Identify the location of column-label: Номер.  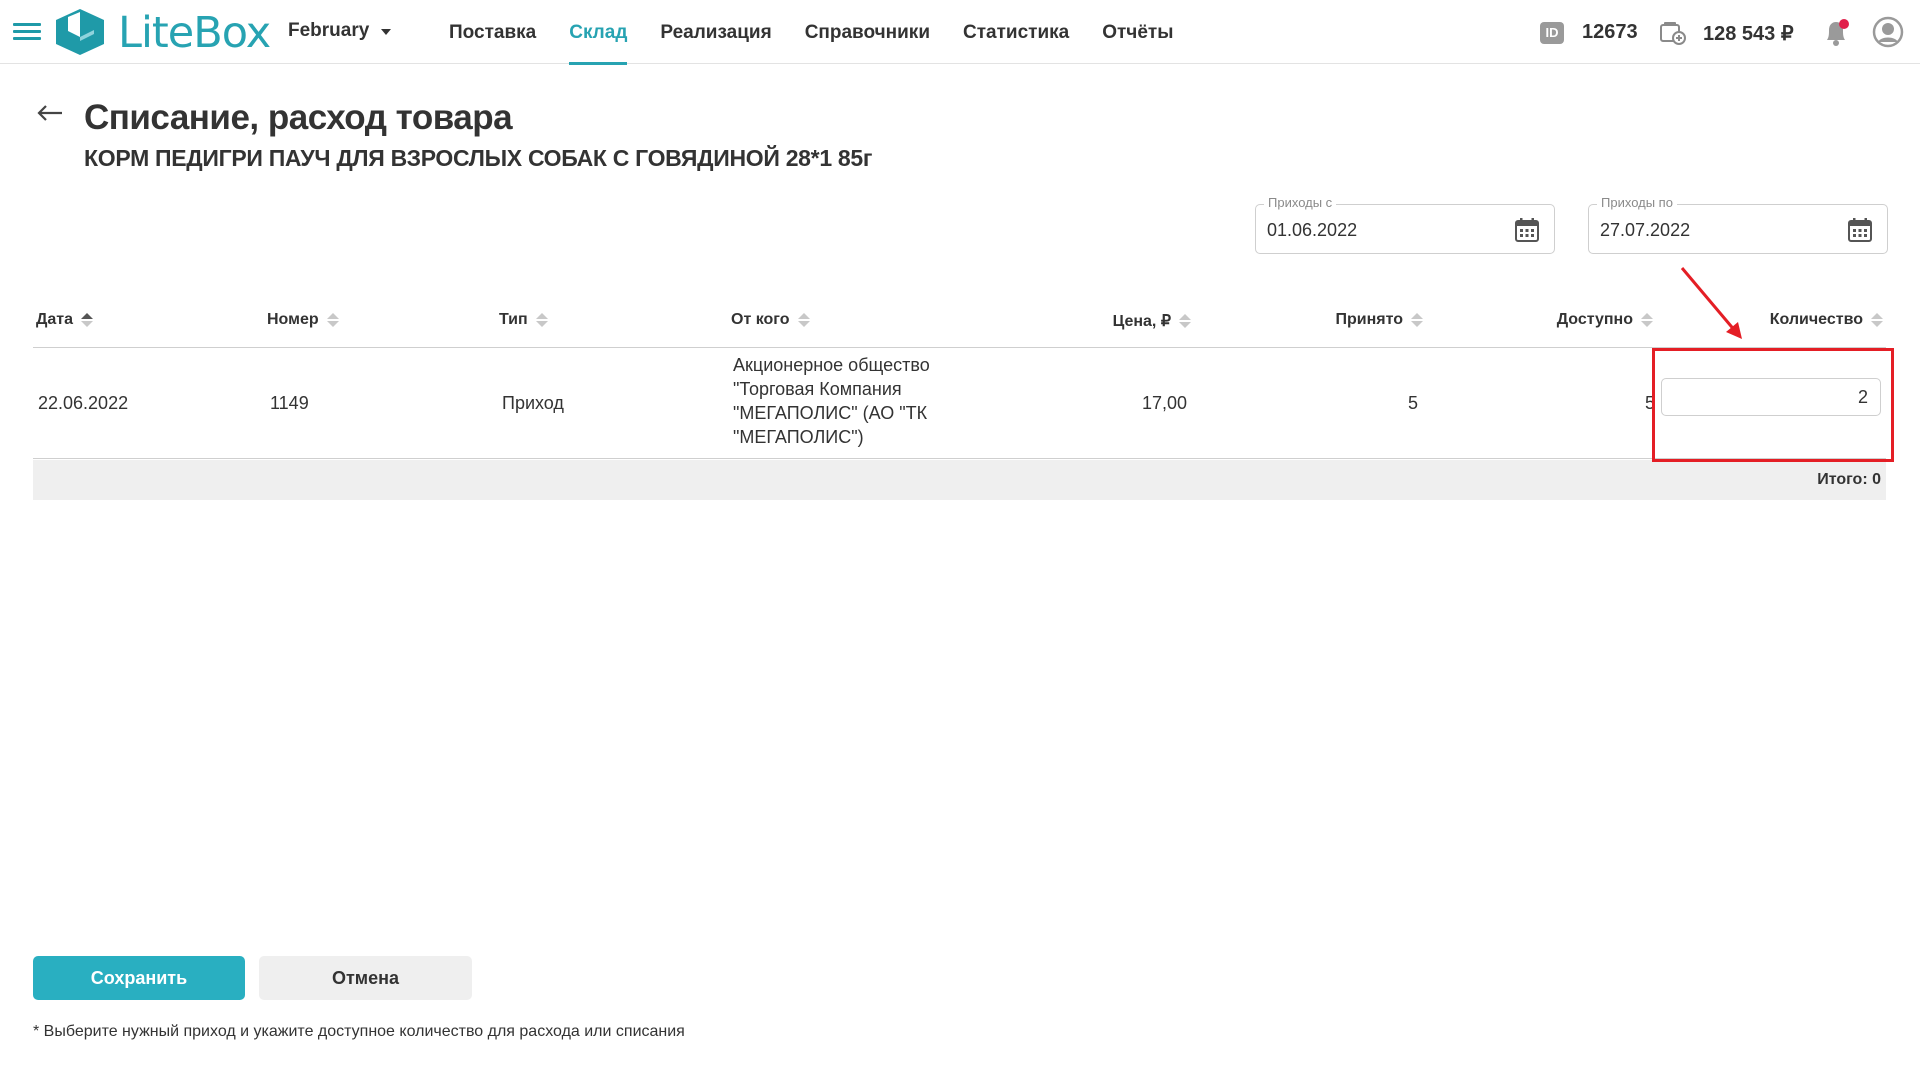
(293, 319).